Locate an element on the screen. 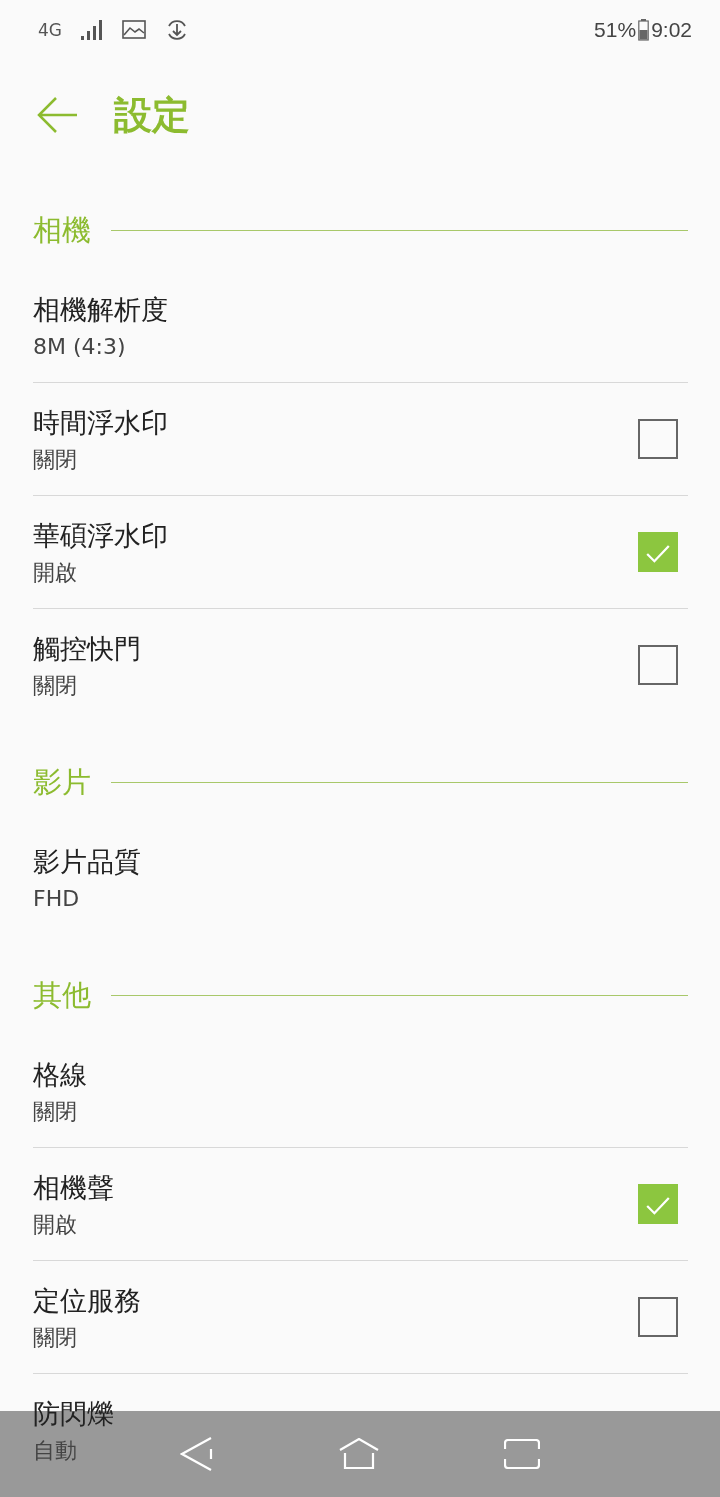  setting-title: 時間浮水印 is located at coordinates (100, 423).